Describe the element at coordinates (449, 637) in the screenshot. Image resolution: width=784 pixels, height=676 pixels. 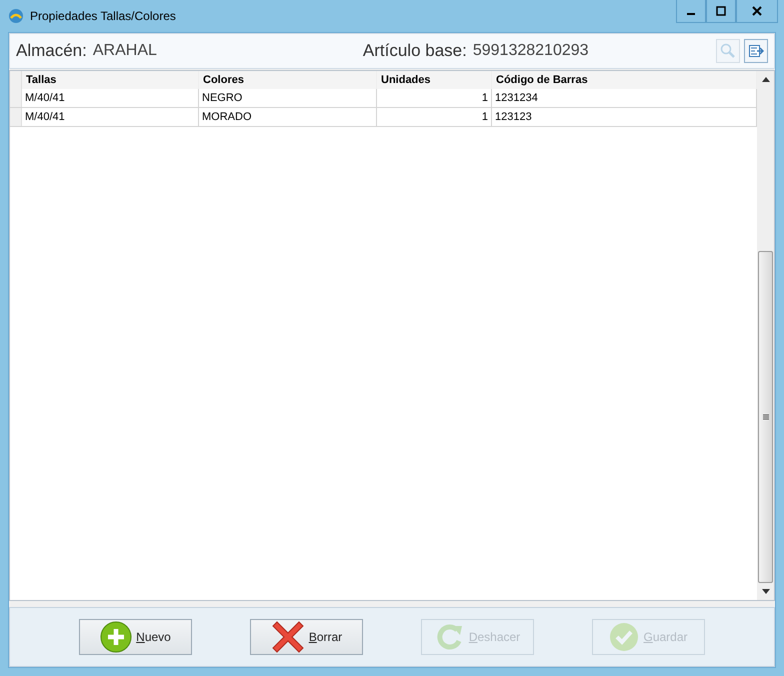
I see `undo-icon` at that location.